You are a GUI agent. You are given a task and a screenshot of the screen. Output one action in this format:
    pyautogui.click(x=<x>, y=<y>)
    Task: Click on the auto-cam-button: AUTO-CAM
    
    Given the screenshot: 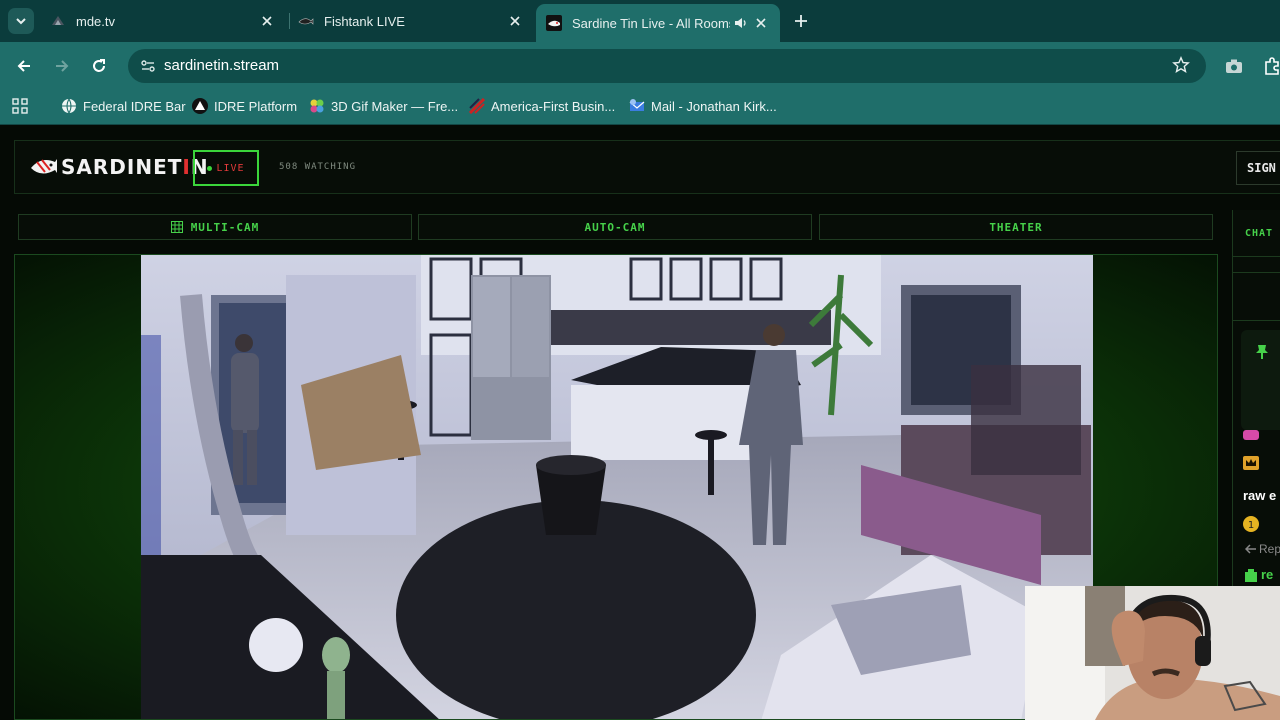 What is the action you would take?
    pyautogui.click(x=615, y=227)
    